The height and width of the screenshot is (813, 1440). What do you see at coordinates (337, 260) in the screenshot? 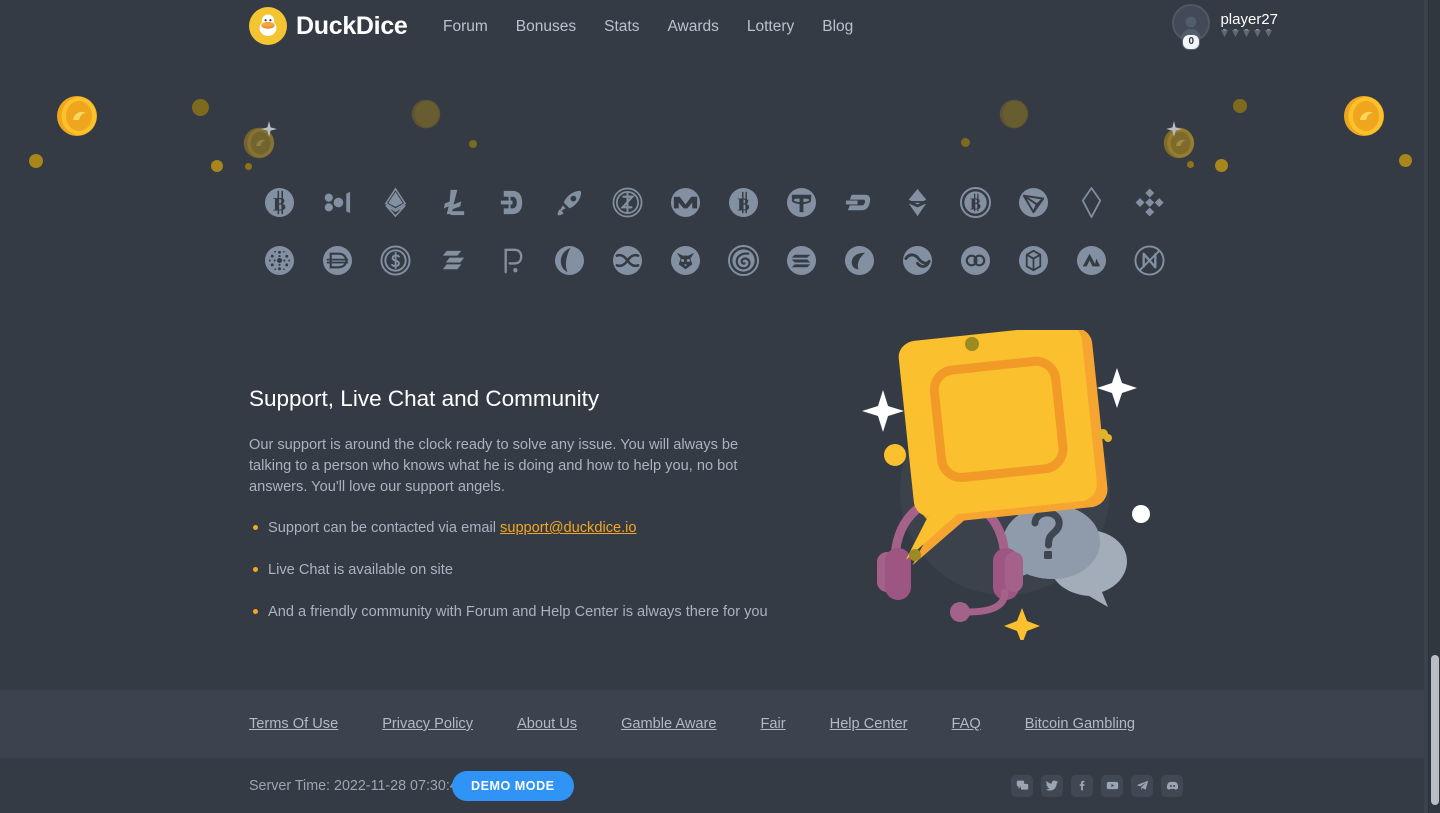
I see `dai-icon` at bounding box center [337, 260].